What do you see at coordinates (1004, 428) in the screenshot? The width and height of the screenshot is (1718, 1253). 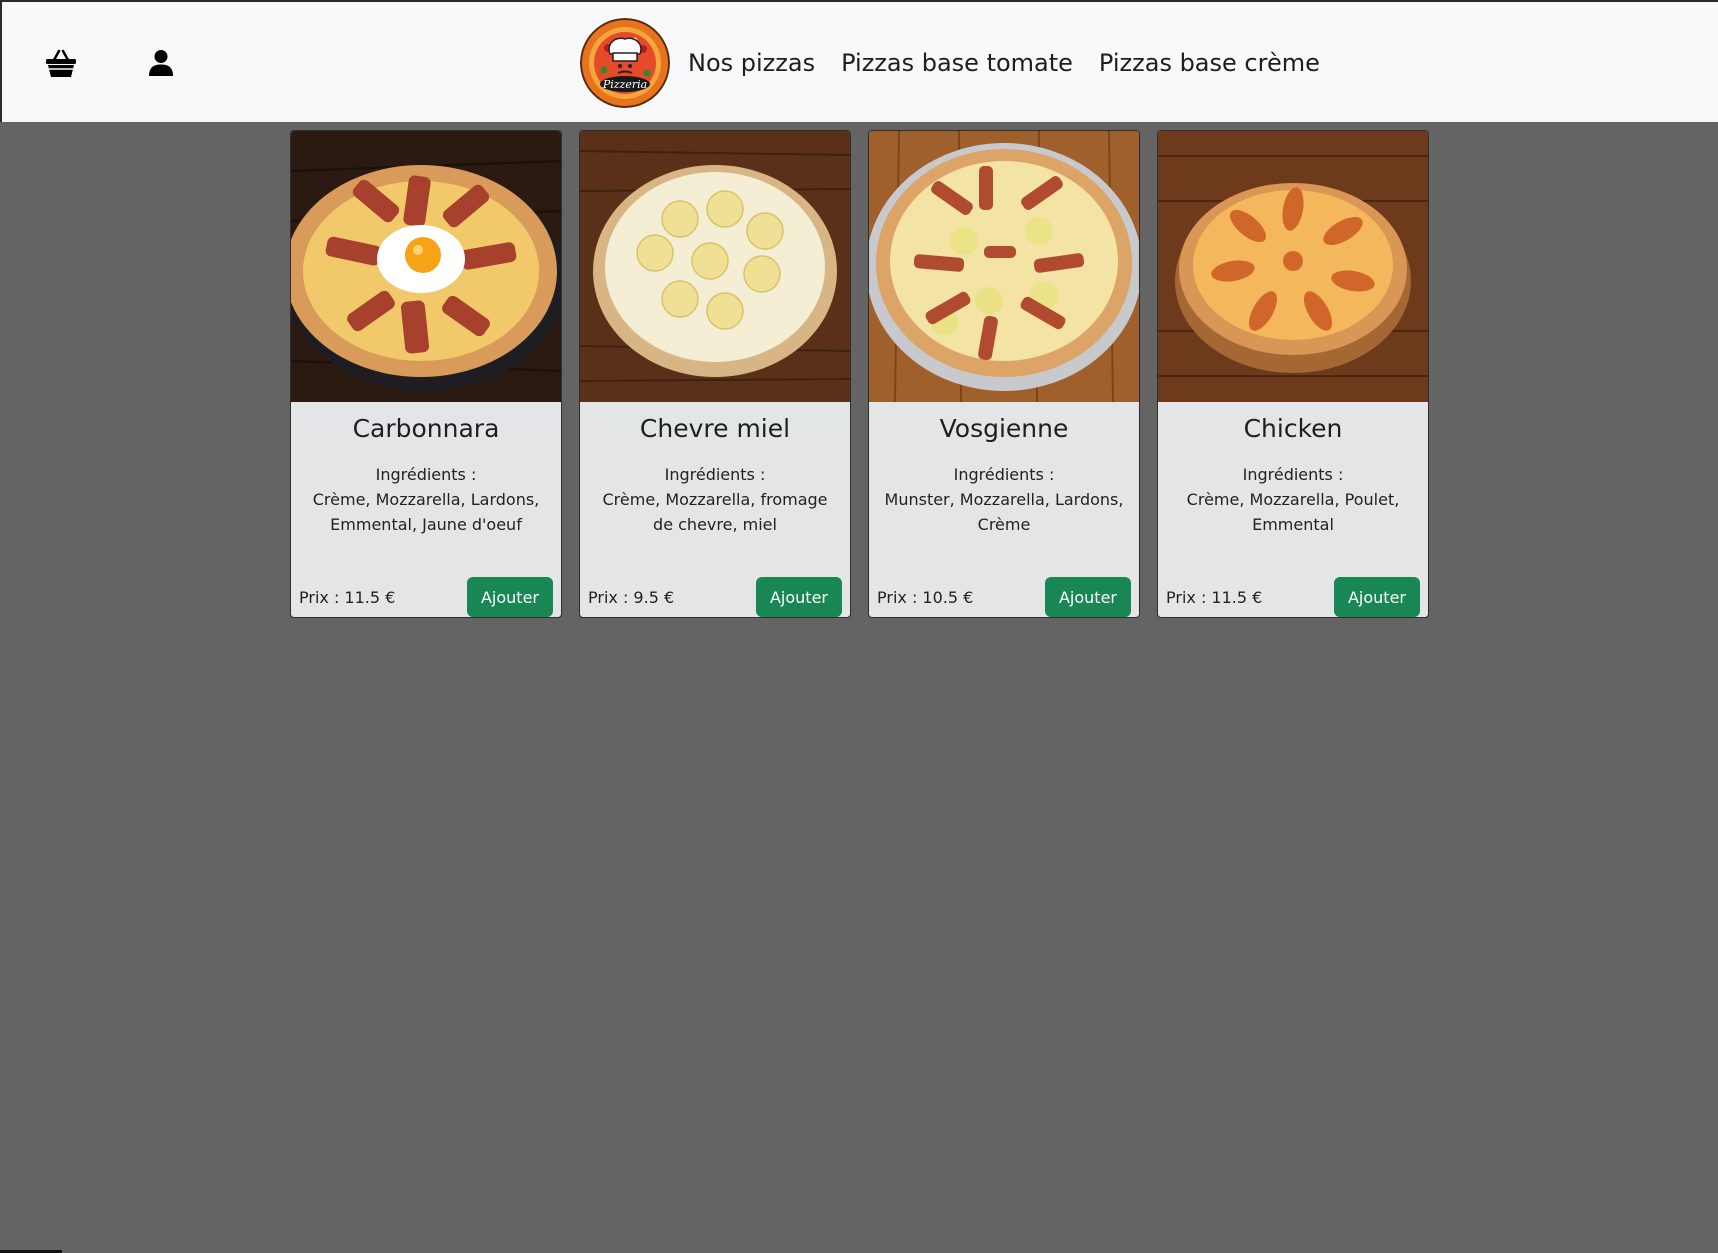 I see `pizza-name: Vosgienne` at bounding box center [1004, 428].